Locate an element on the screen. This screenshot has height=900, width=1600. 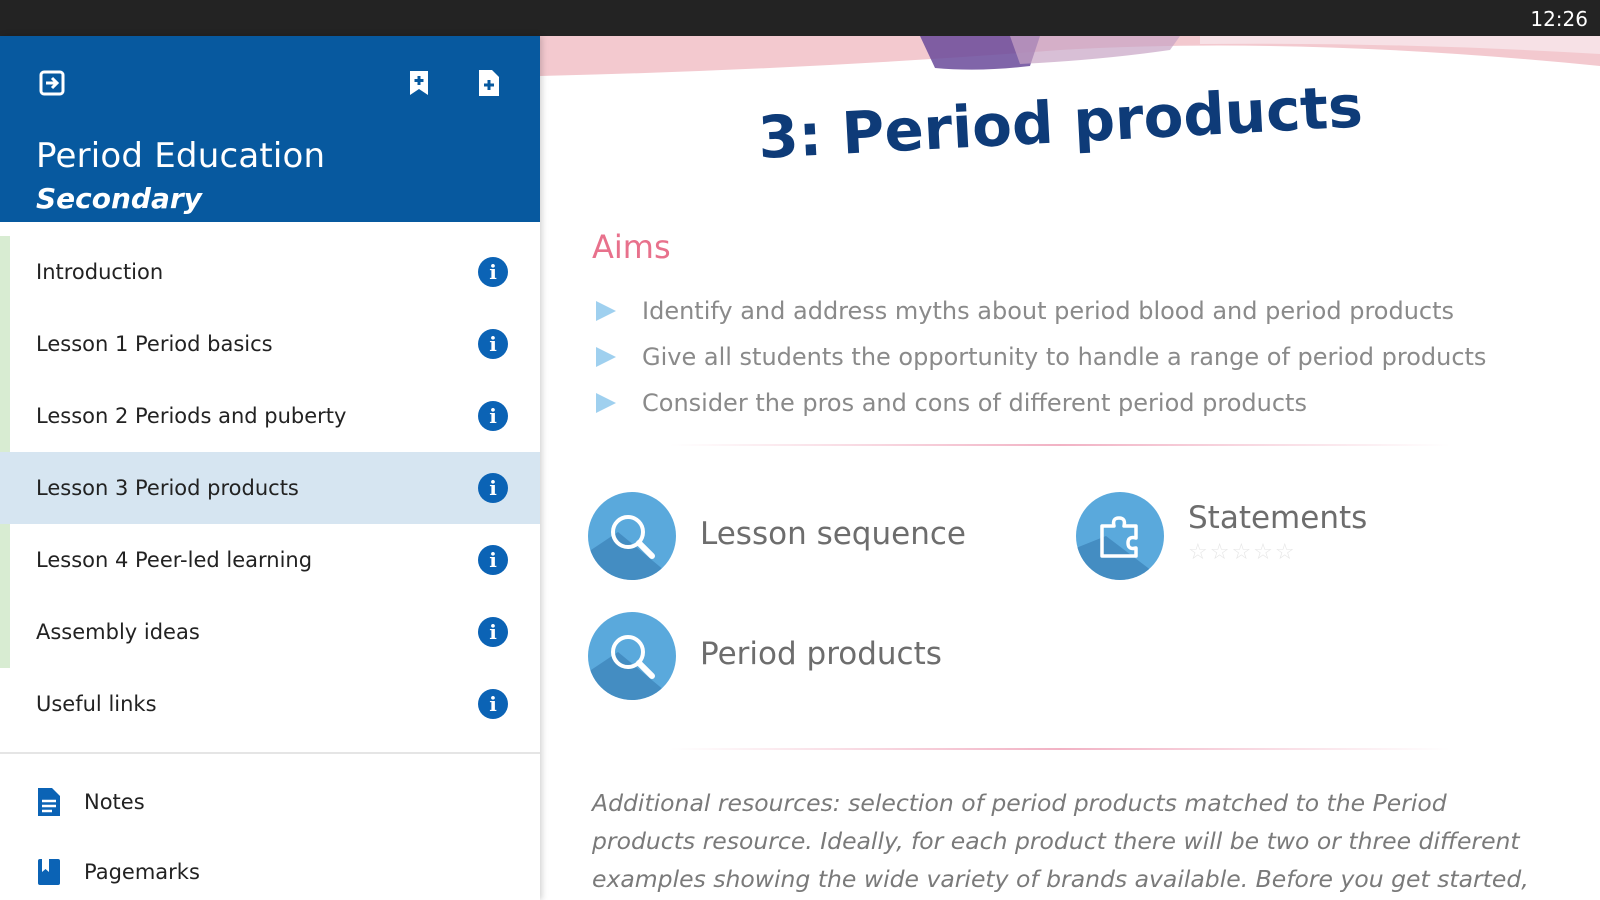
app-title: Period Education is located at coordinates (181, 156).